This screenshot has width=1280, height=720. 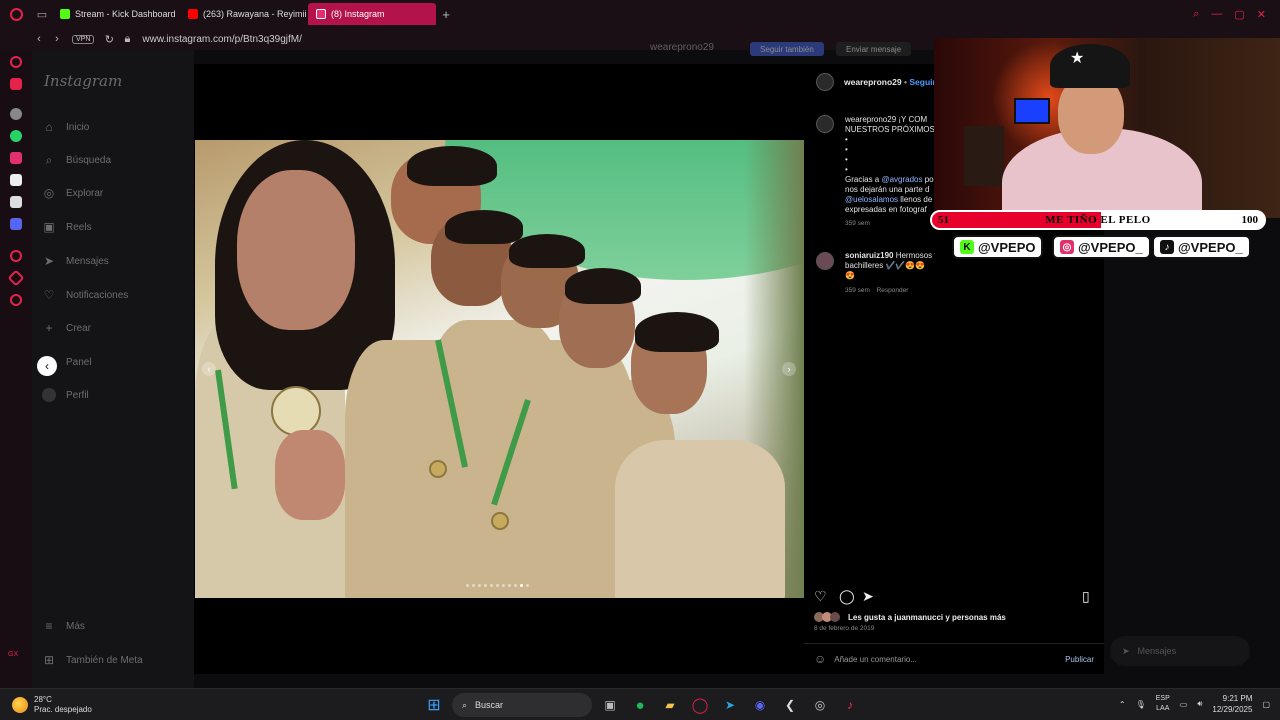 What do you see at coordinates (109, 39) in the screenshot?
I see `reload-button: ↻` at bounding box center [109, 39].